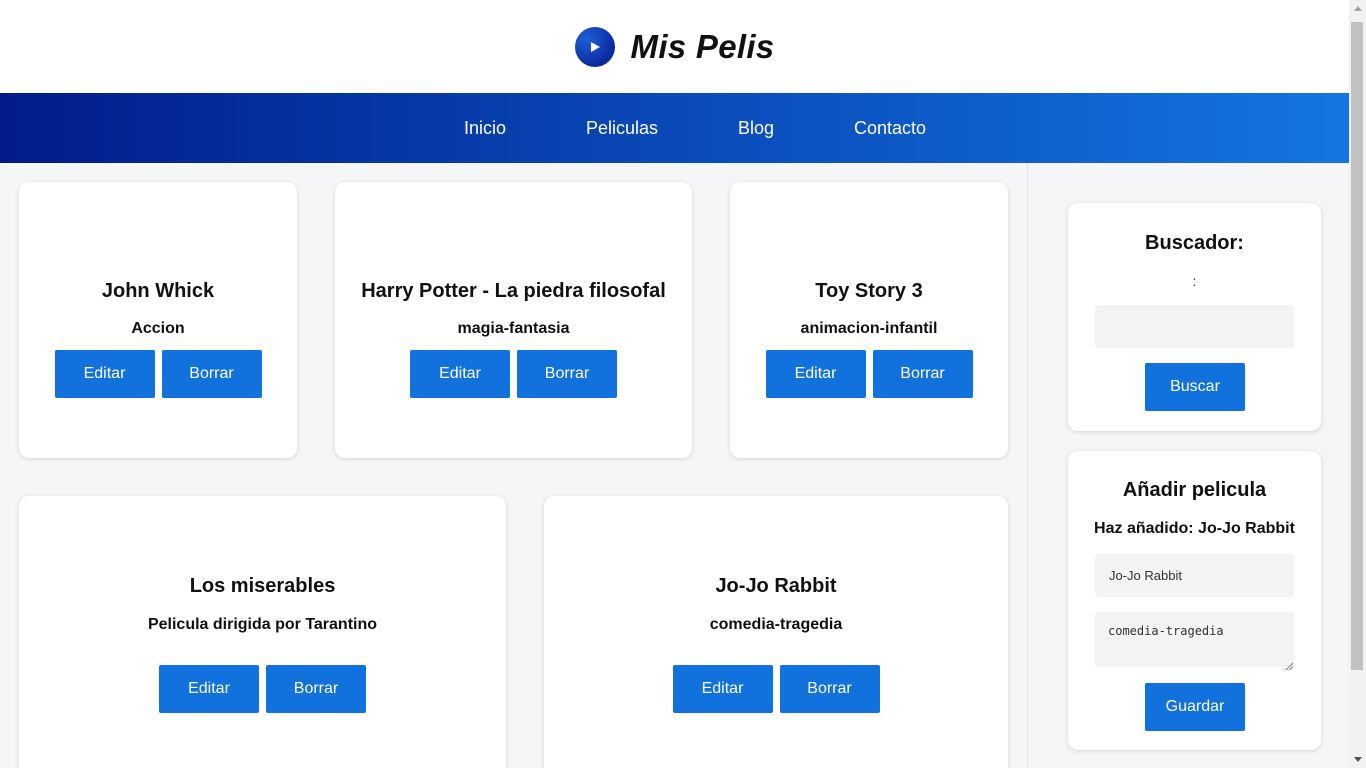  Describe the element at coordinates (158, 328) in the screenshot. I see `movie-genre: Accion` at that location.